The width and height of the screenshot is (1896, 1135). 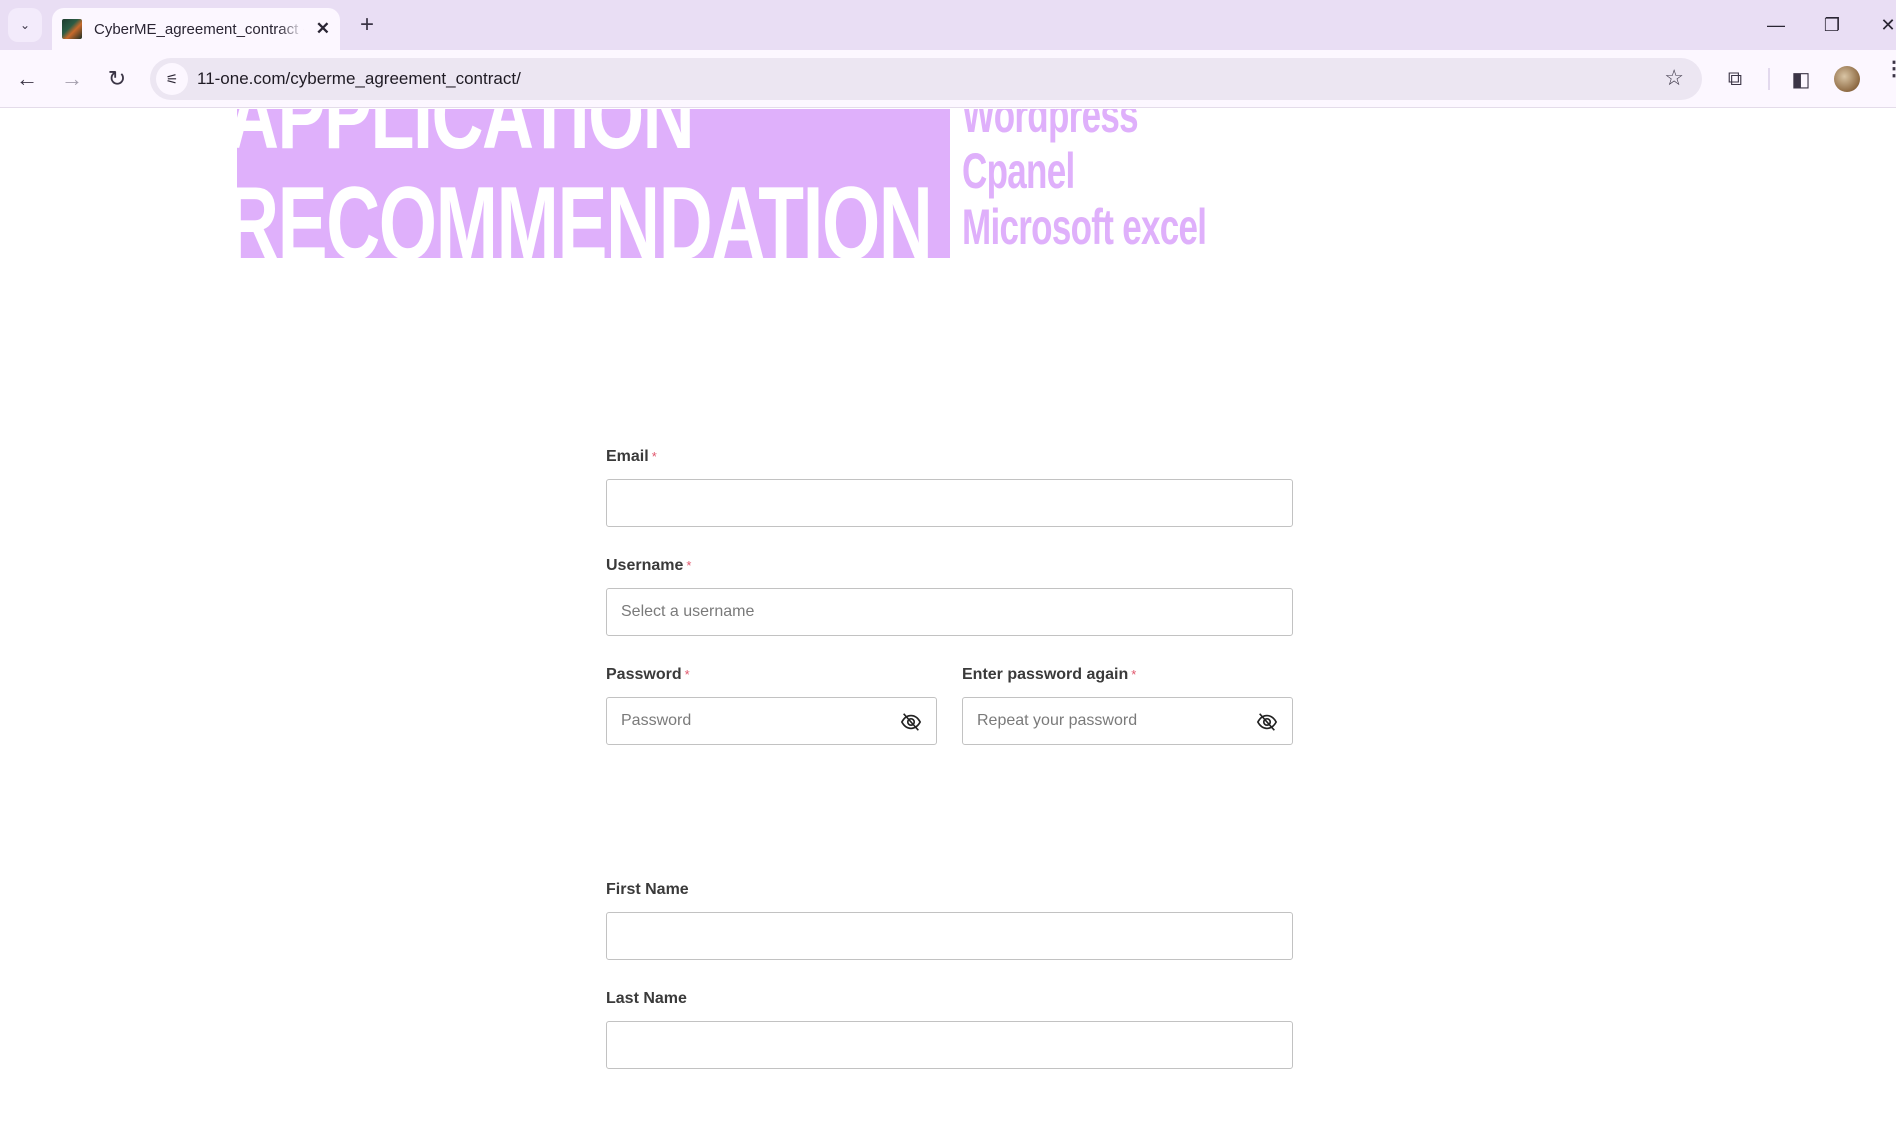 I want to click on reload-icon: ↻, so click(x=117, y=78).